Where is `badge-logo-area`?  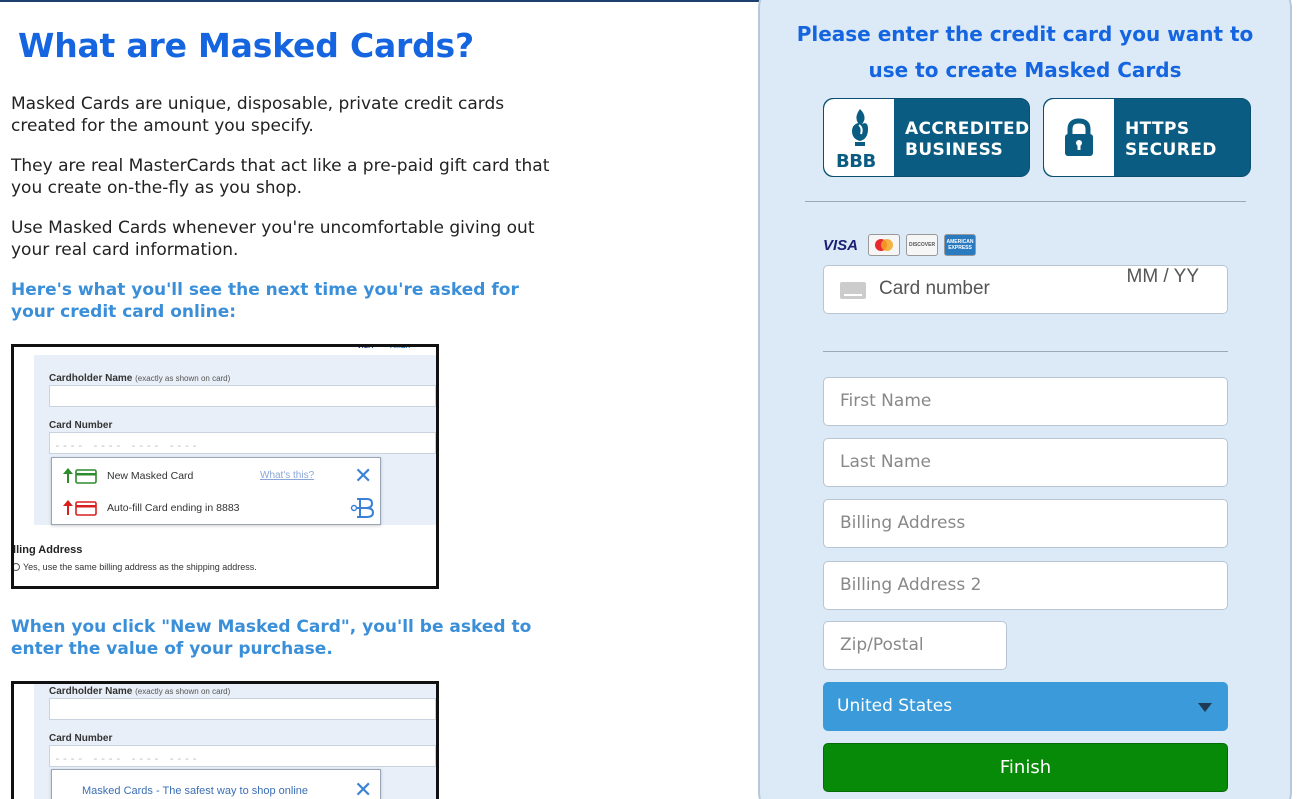 badge-logo-area is located at coordinates (1079, 137).